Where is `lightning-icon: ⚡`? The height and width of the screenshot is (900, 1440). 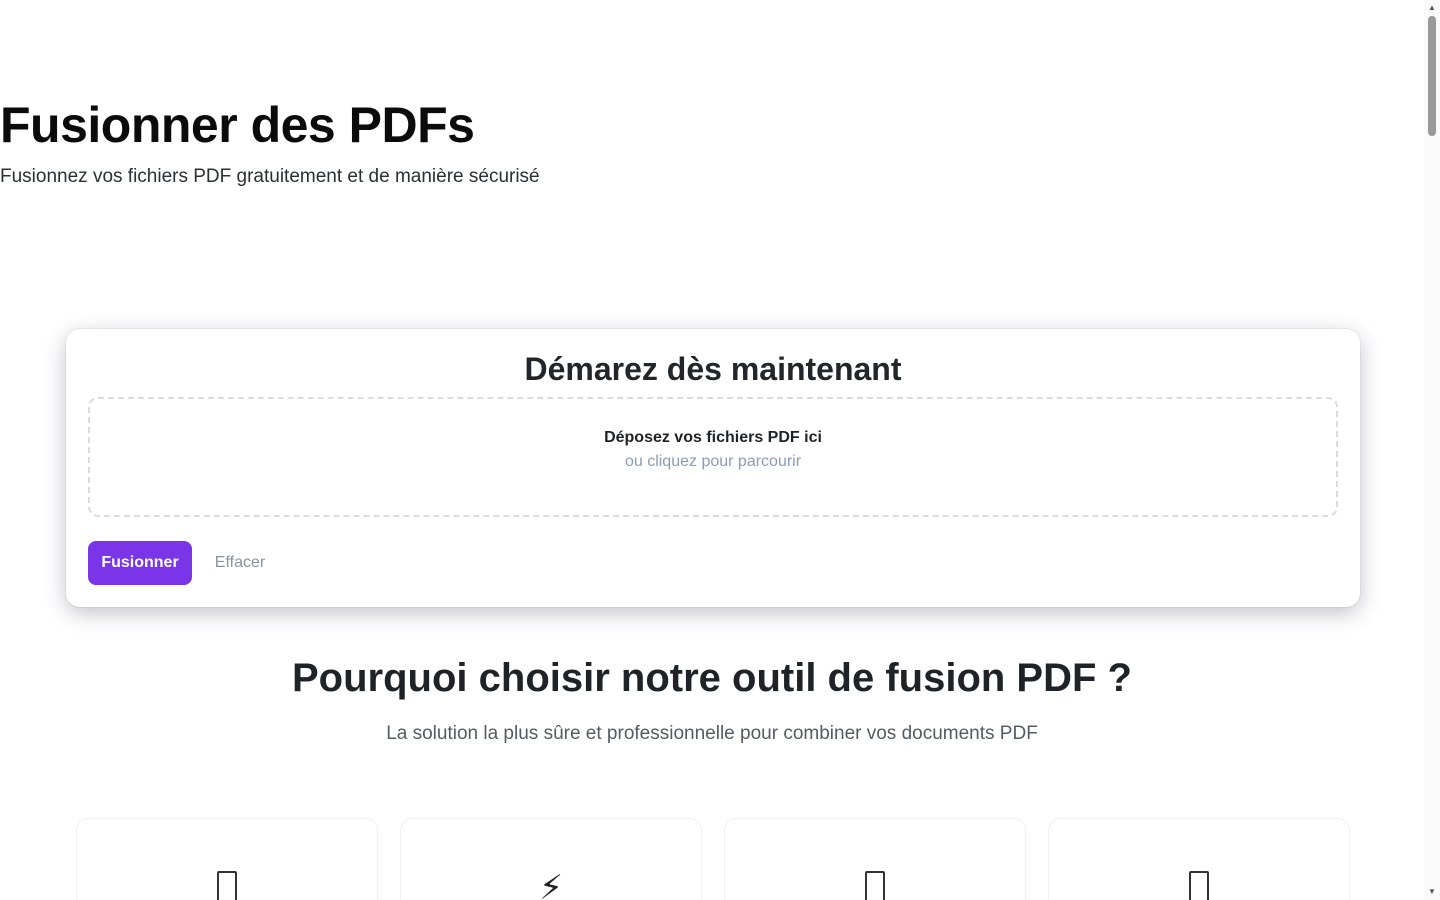
lightning-icon: ⚡ is located at coordinates (551, 884).